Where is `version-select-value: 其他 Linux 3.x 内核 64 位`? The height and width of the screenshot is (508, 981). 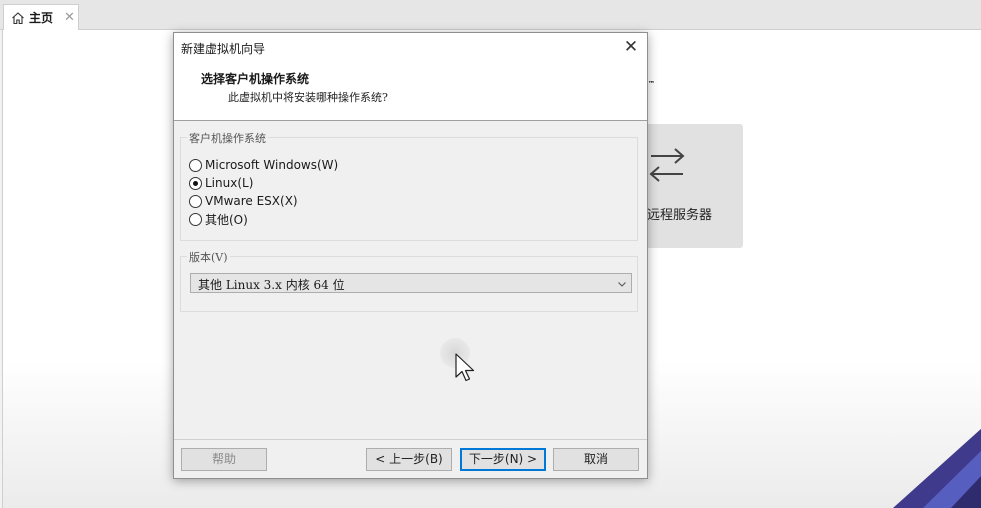
version-select-value: 其他 Linux 3.x 内核 64 位 is located at coordinates (271, 285).